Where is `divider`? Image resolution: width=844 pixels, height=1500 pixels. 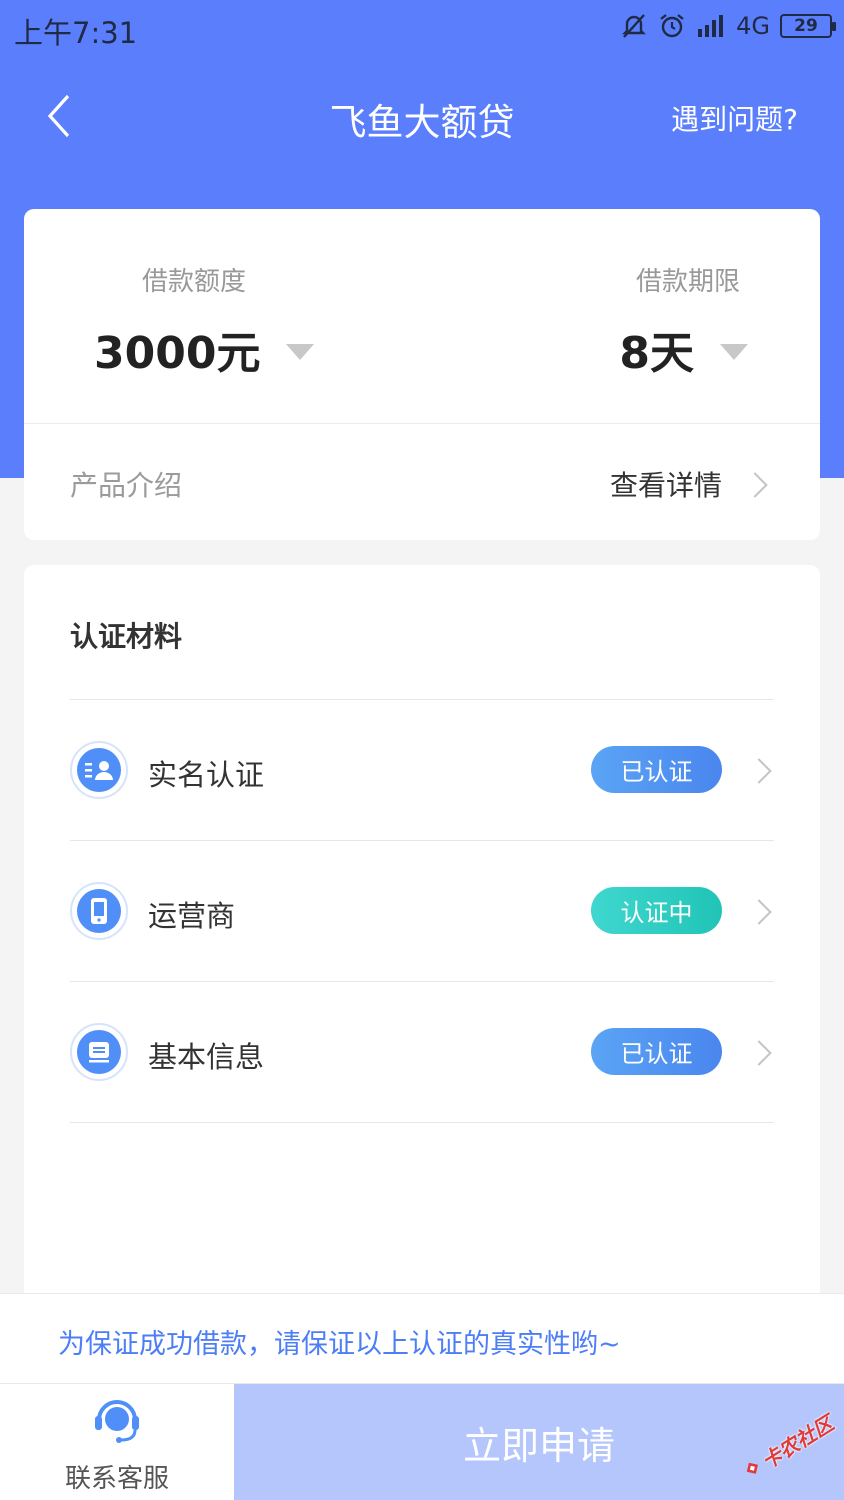 divider is located at coordinates (422, 1122).